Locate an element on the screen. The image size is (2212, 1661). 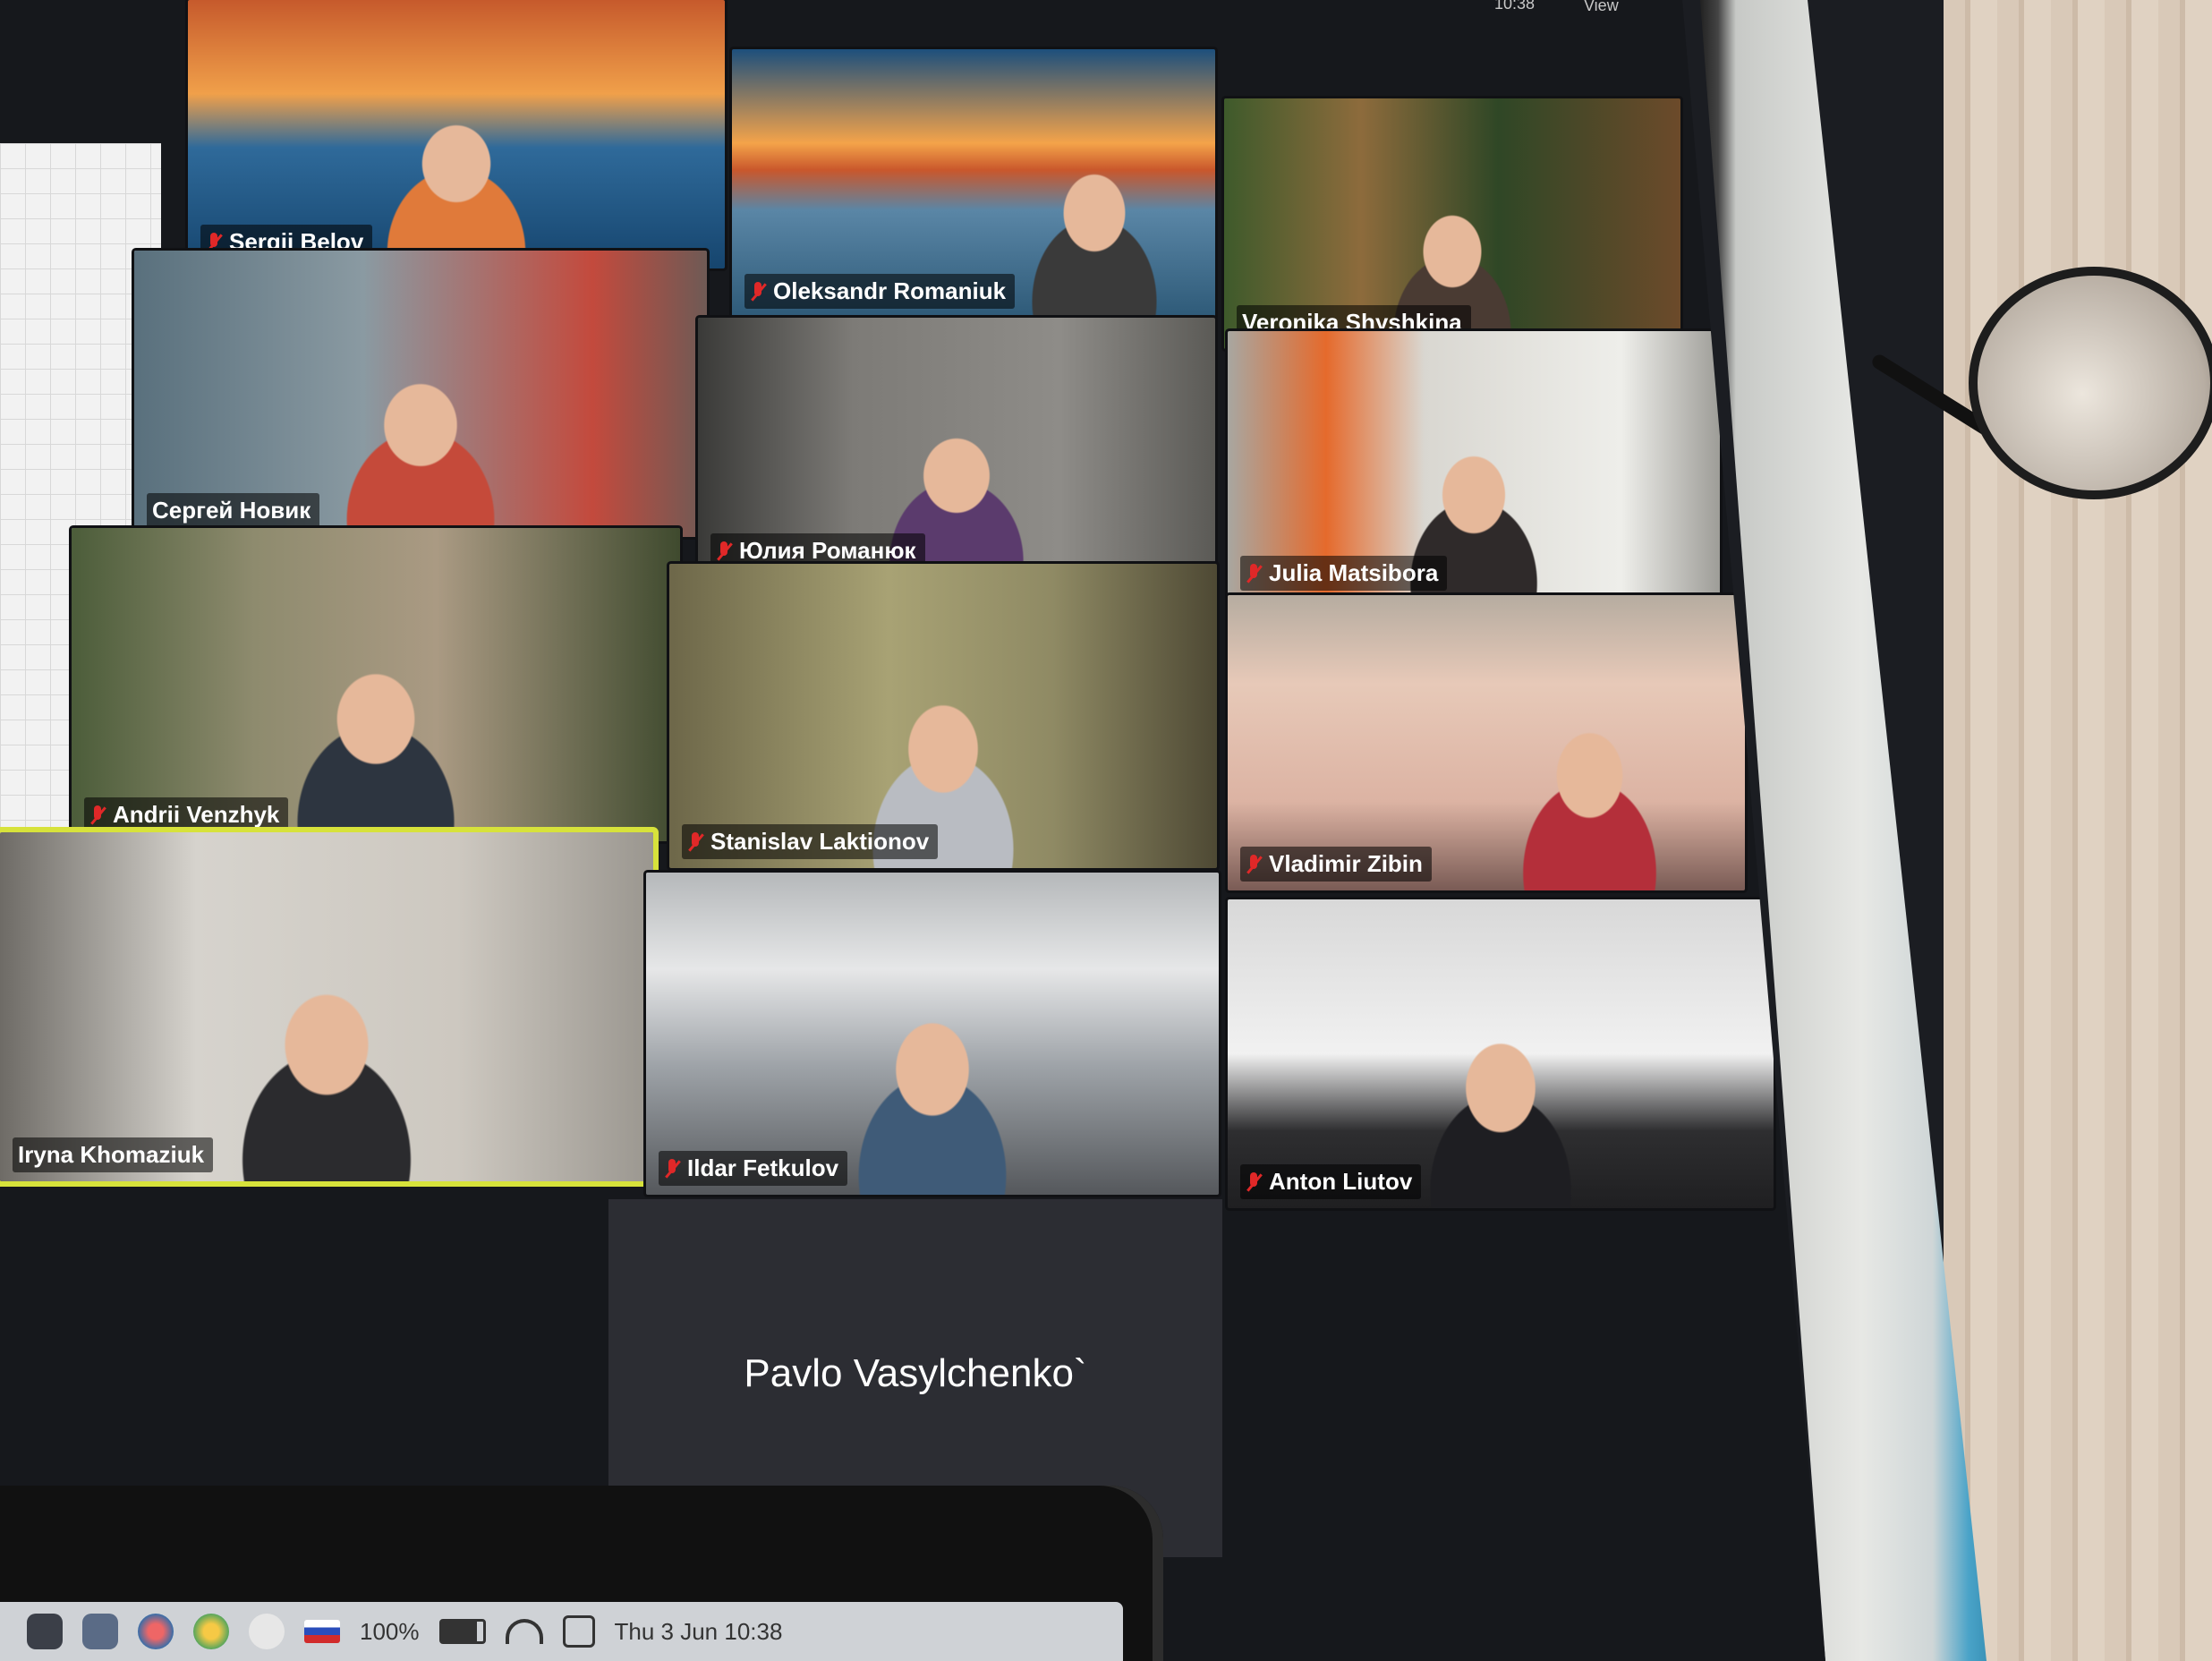
participant-tile: Юлия Романюк is located at coordinates (957, 447).